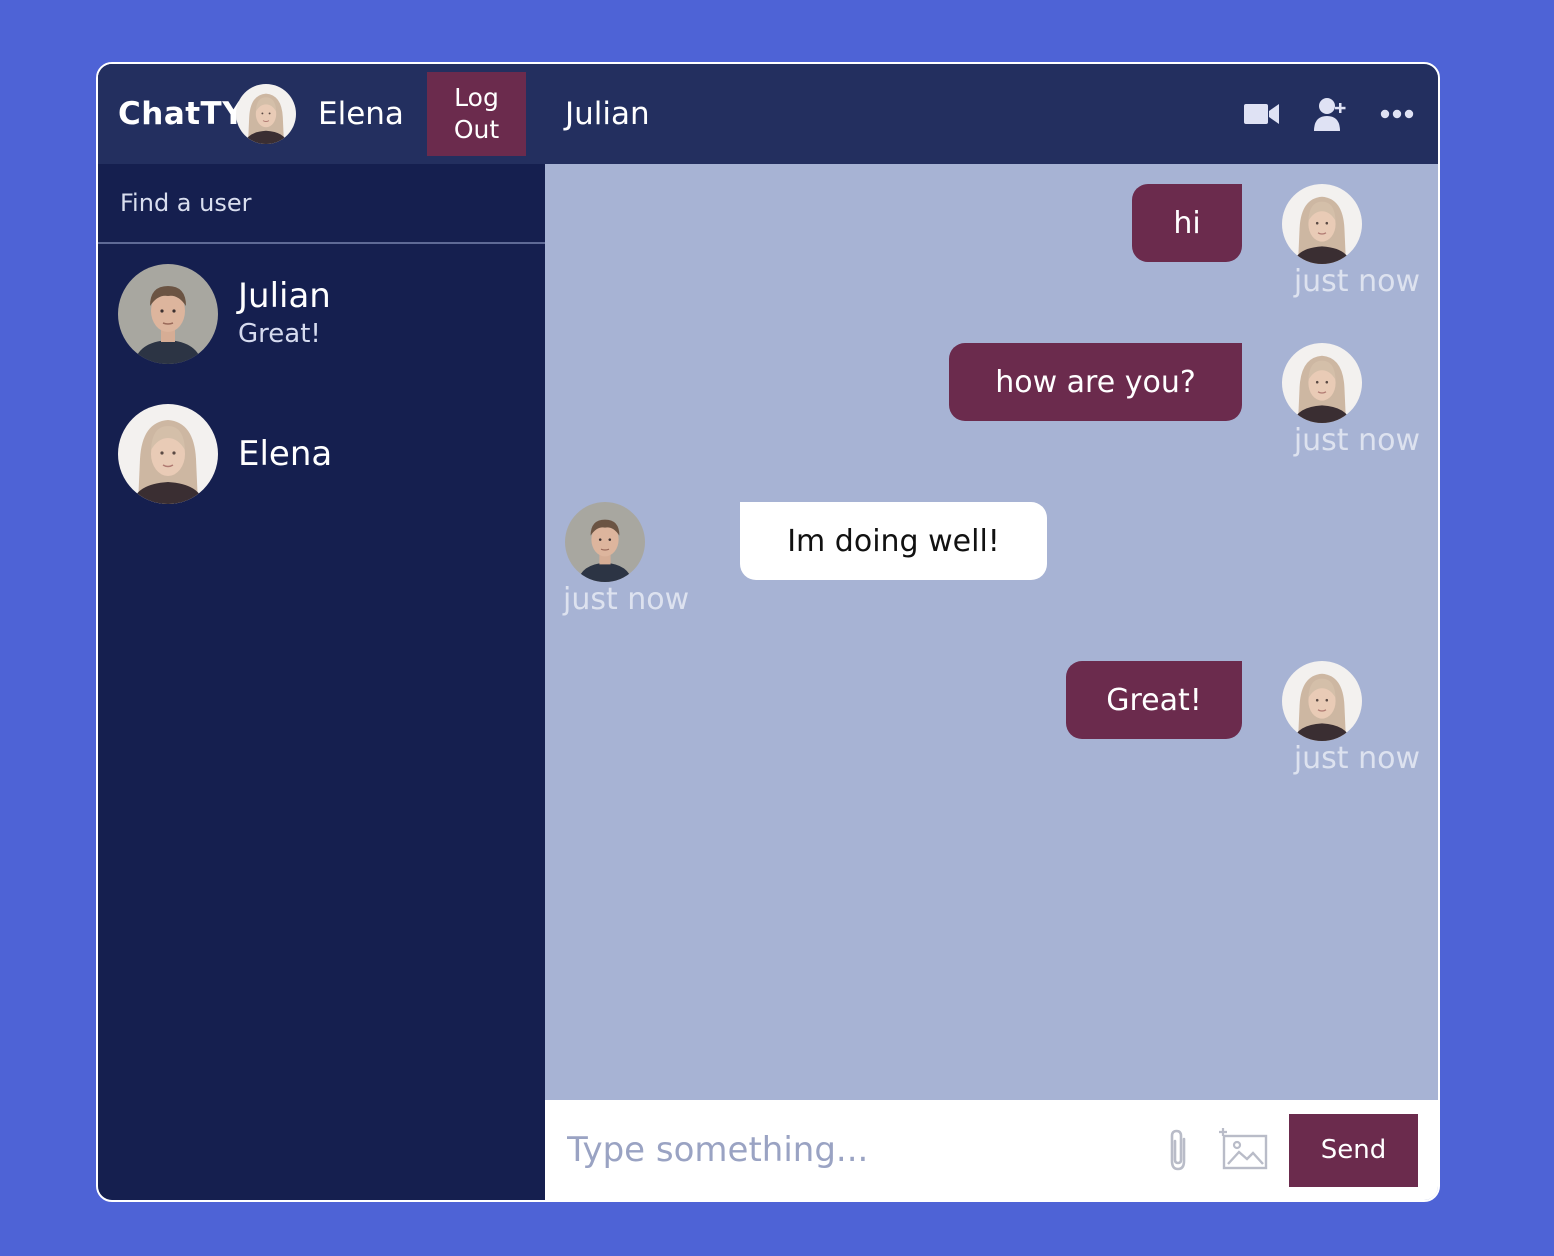 This screenshot has width=1554, height=1256. Describe the element at coordinates (476, 114) in the screenshot. I see `logout-button: Log Out` at that location.